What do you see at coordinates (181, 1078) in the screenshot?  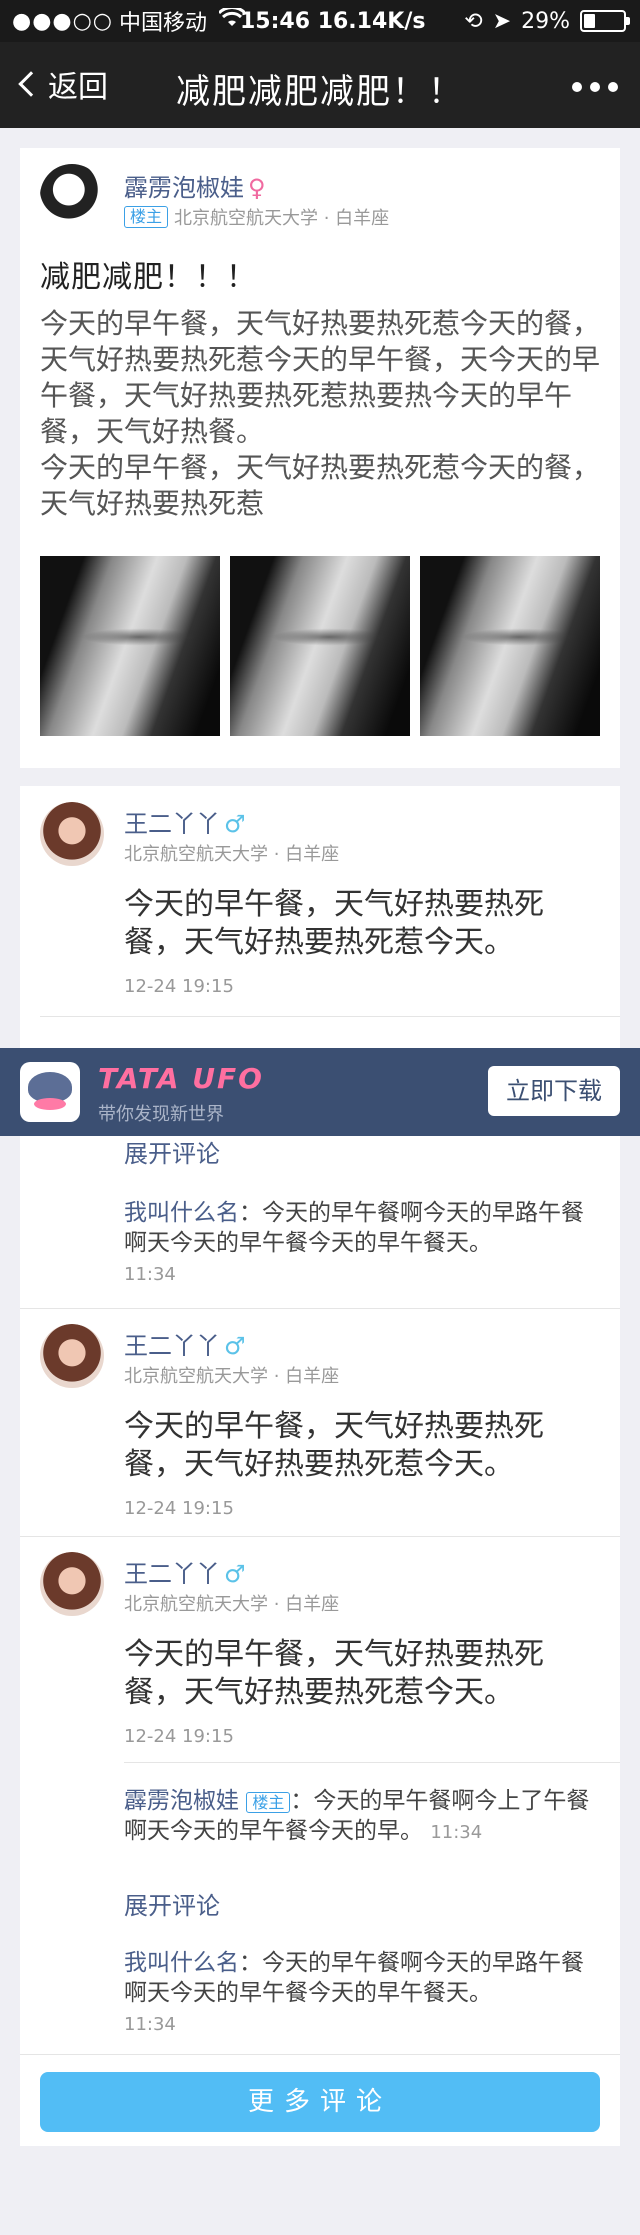 I see `banner-brand: TATA UFO` at bounding box center [181, 1078].